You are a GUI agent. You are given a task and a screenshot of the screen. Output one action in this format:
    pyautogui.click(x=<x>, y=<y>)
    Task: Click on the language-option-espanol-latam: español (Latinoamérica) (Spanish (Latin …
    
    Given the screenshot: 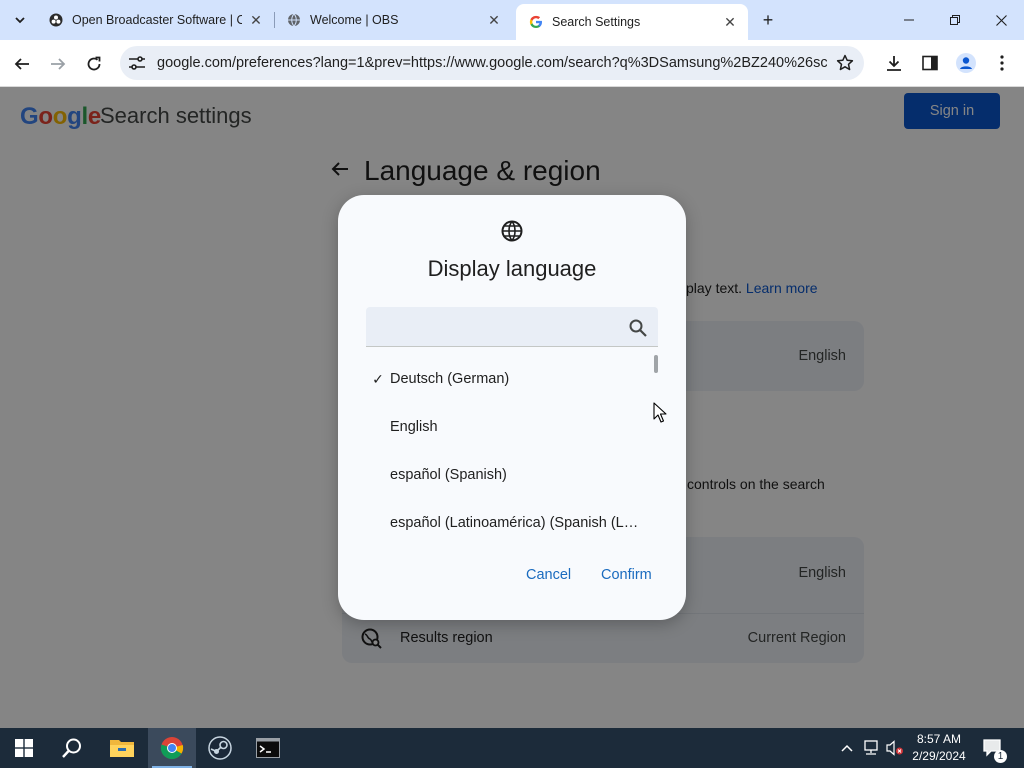 What is the action you would take?
    pyautogui.click(x=511, y=523)
    